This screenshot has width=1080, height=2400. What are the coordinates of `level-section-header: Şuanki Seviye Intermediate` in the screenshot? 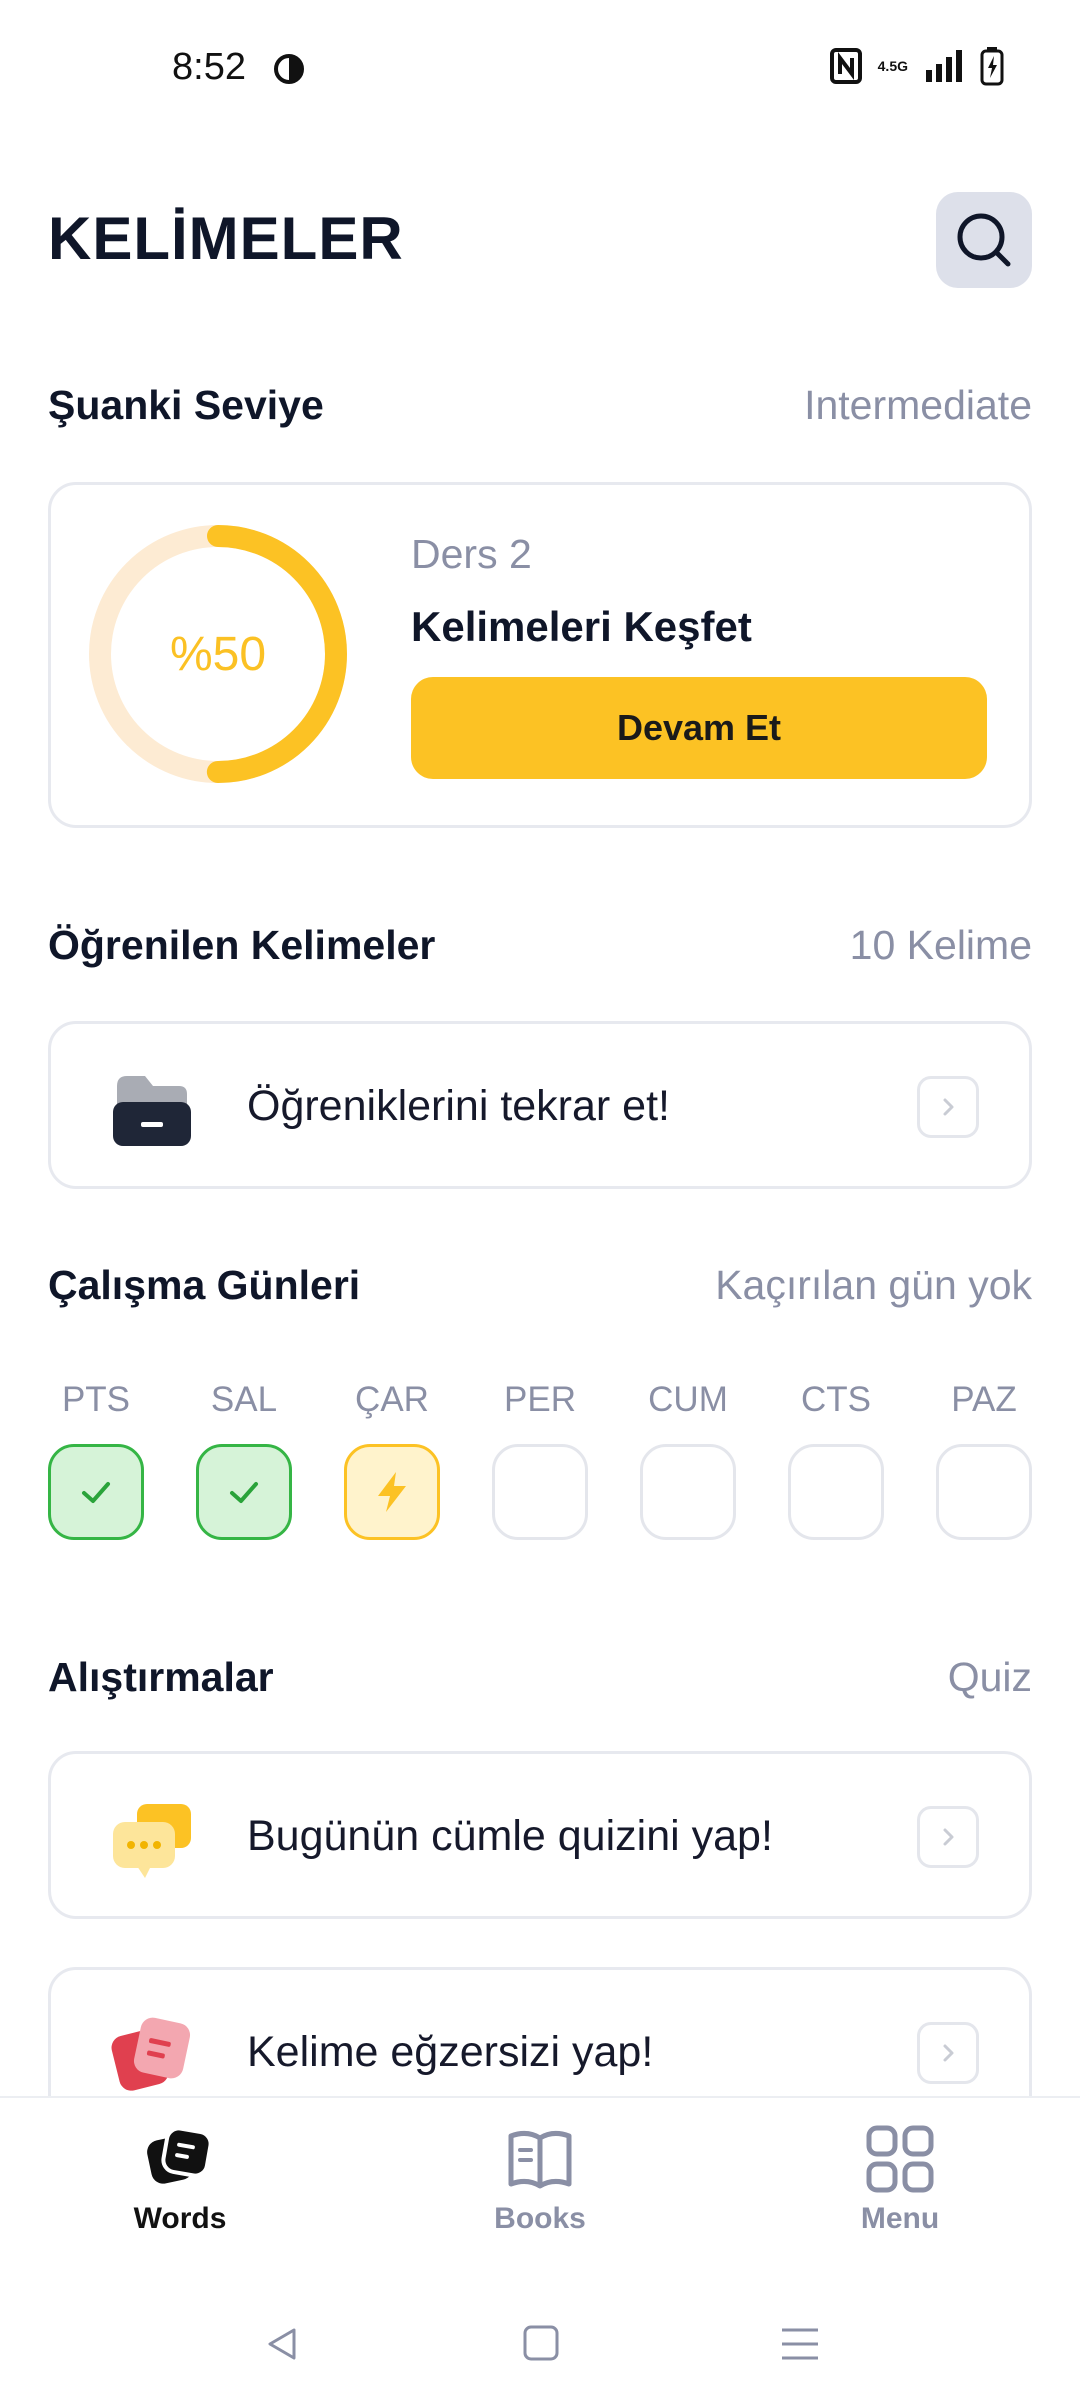 It's located at (540, 405).